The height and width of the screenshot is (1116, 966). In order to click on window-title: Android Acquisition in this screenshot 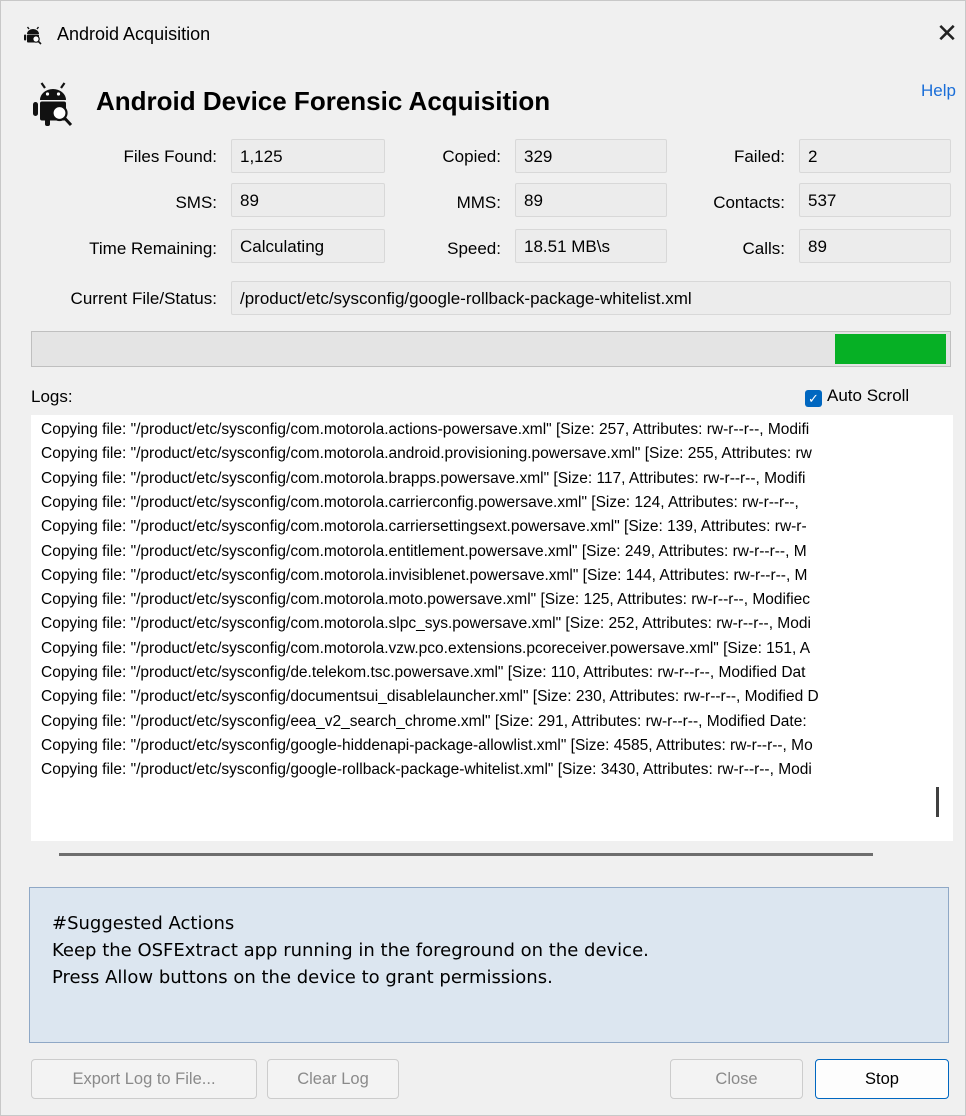, I will do `click(134, 34)`.